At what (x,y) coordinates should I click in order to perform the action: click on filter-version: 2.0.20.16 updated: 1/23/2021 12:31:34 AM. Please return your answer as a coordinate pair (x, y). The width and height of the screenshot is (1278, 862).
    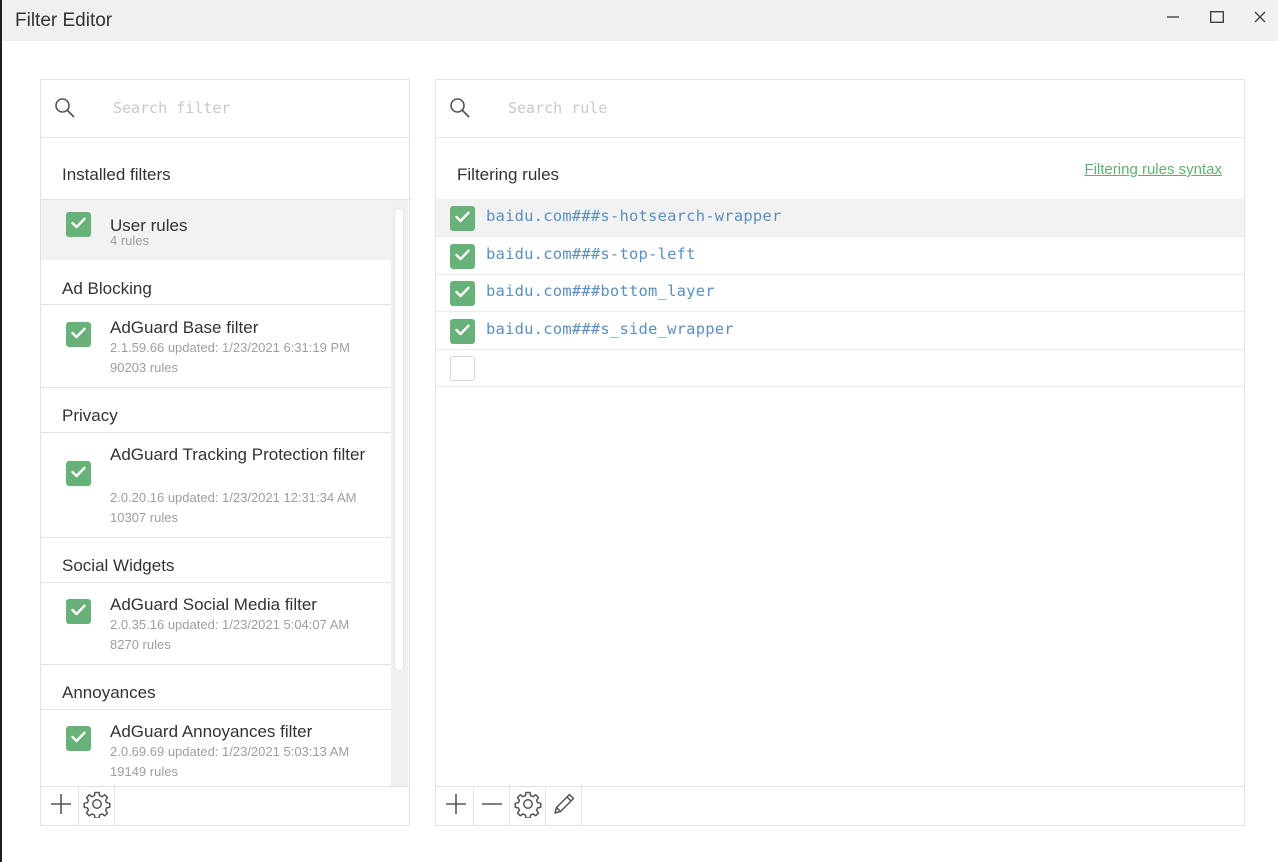
    Looking at the image, I should click on (233, 497).